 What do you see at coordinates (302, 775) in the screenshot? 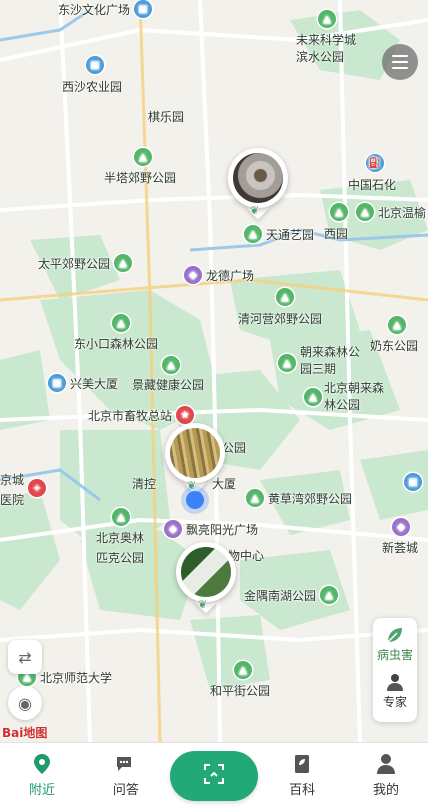
I see `tab-encyclopedia: 百科` at bounding box center [302, 775].